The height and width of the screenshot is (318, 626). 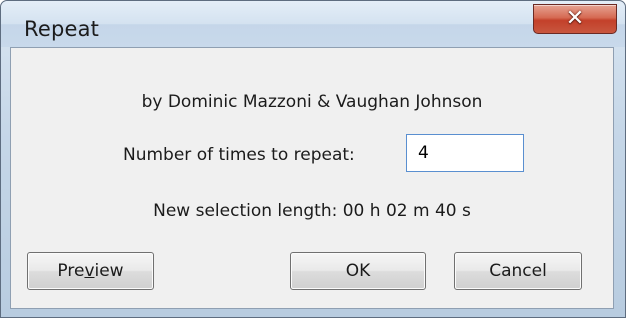 What do you see at coordinates (71, 271) in the screenshot?
I see `preview-label-pre: Pre` at bounding box center [71, 271].